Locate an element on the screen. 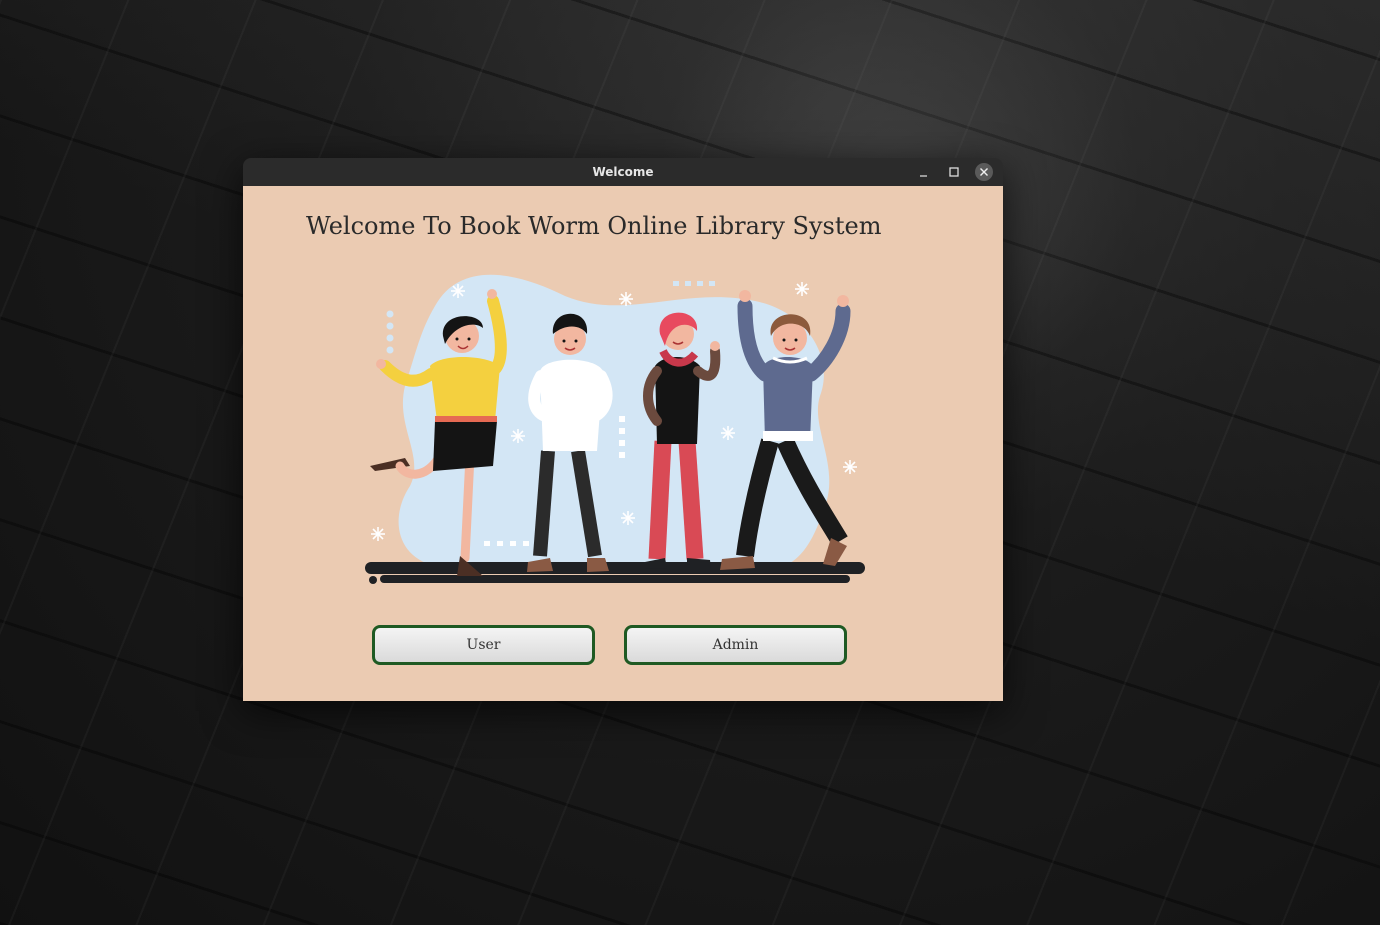  maximize-button is located at coordinates (954, 172).